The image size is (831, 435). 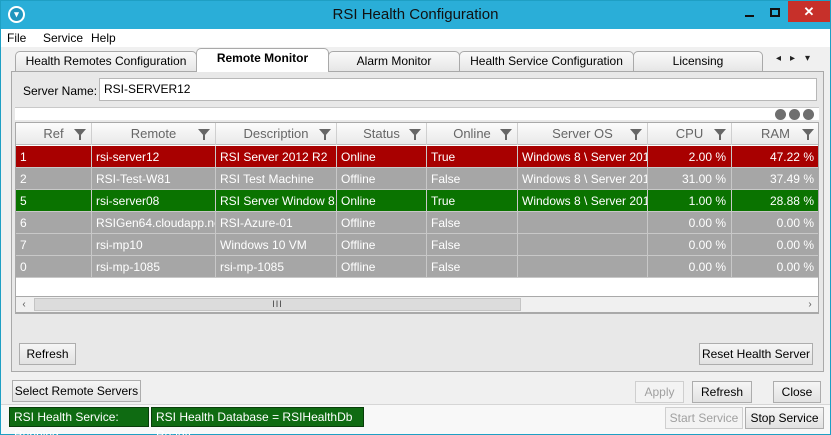 I want to click on cell-remote: rsi-server08, so click(x=154, y=201).